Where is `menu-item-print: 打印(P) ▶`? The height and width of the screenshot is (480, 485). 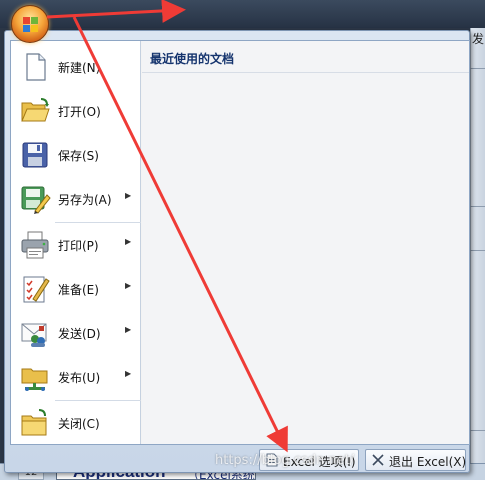
menu-item-print: 打印(P) ▶ is located at coordinates (76, 245).